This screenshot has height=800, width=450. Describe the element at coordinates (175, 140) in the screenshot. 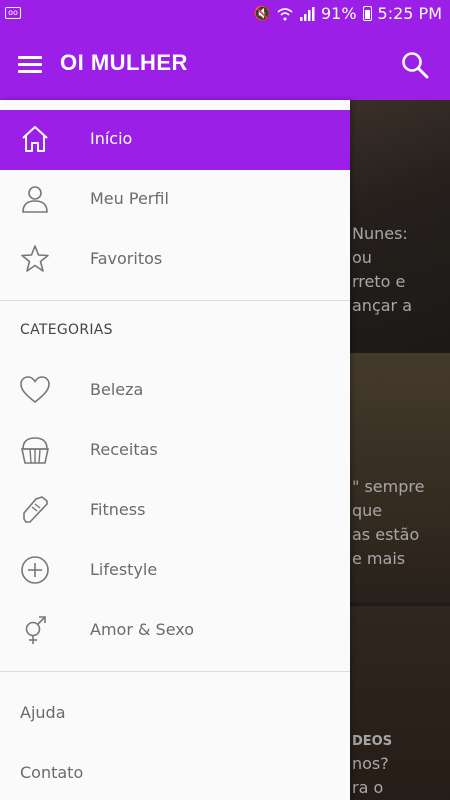

I see `nav-item-inicio: Início` at that location.